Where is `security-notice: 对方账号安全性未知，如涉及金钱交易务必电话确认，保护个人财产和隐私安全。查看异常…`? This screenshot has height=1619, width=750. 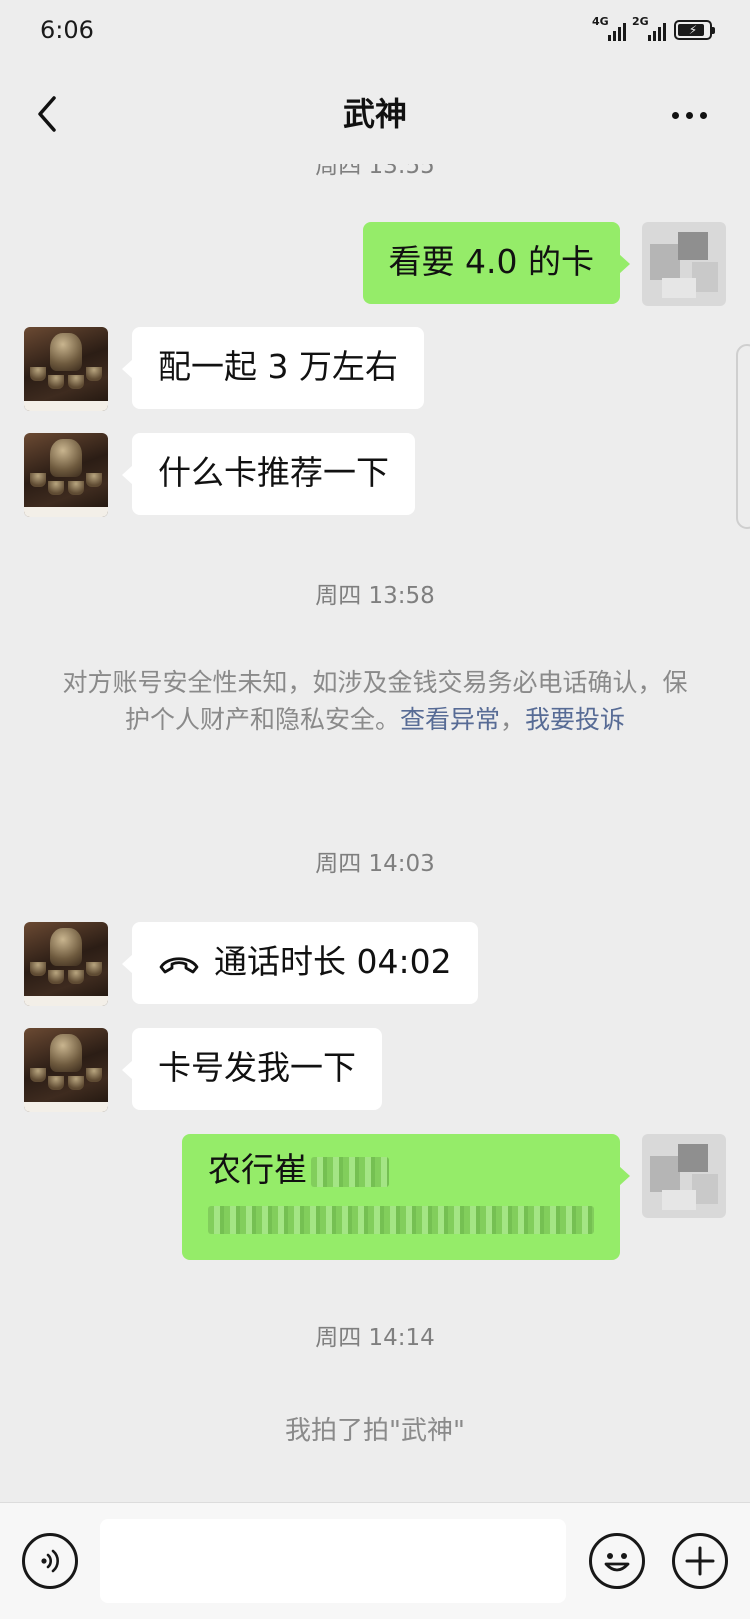 security-notice: 对方账号安全性未知，如涉及金钱交易务必电话确认，保护个人财产和隐私安全。查看异常… is located at coordinates (375, 701).